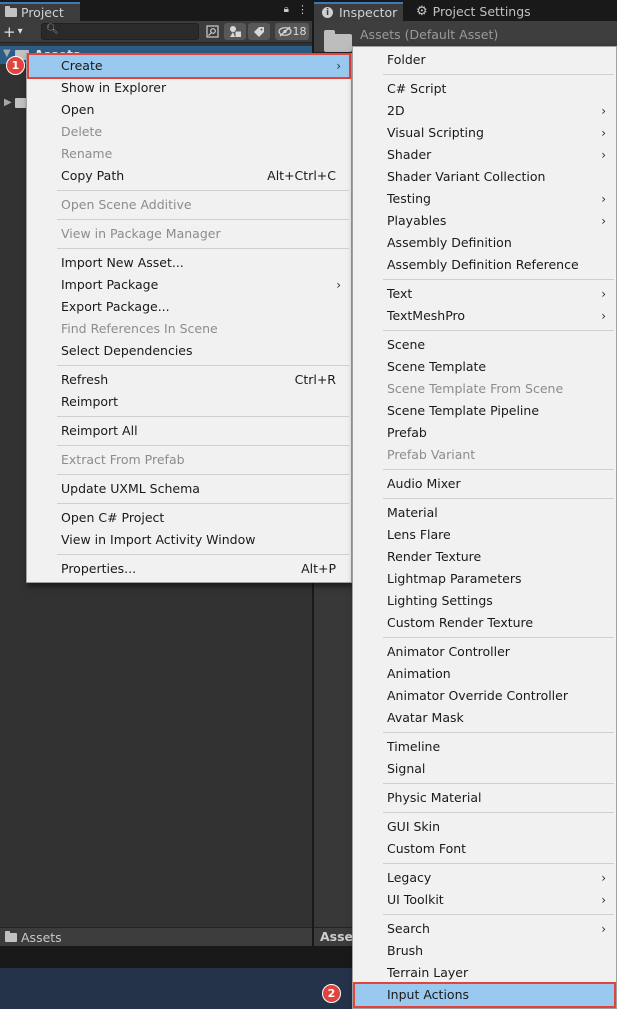  What do you see at coordinates (189, 540) in the screenshot?
I see `menu-item-view-in-import-activity-window: View in Import Activity Window` at bounding box center [189, 540].